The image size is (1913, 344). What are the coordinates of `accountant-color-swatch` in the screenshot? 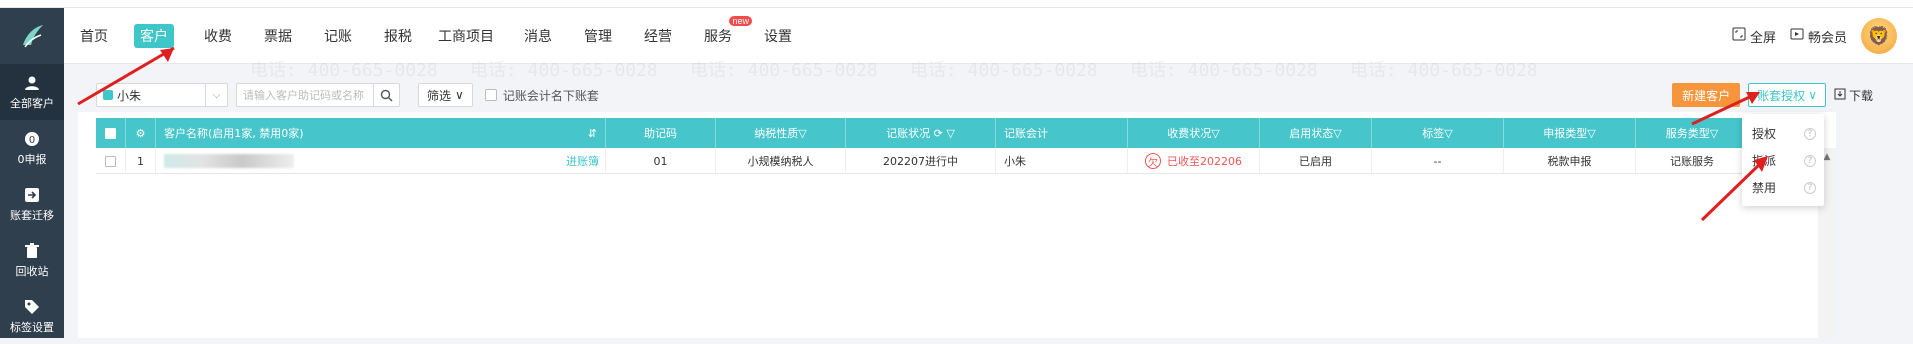 It's located at (108, 95).